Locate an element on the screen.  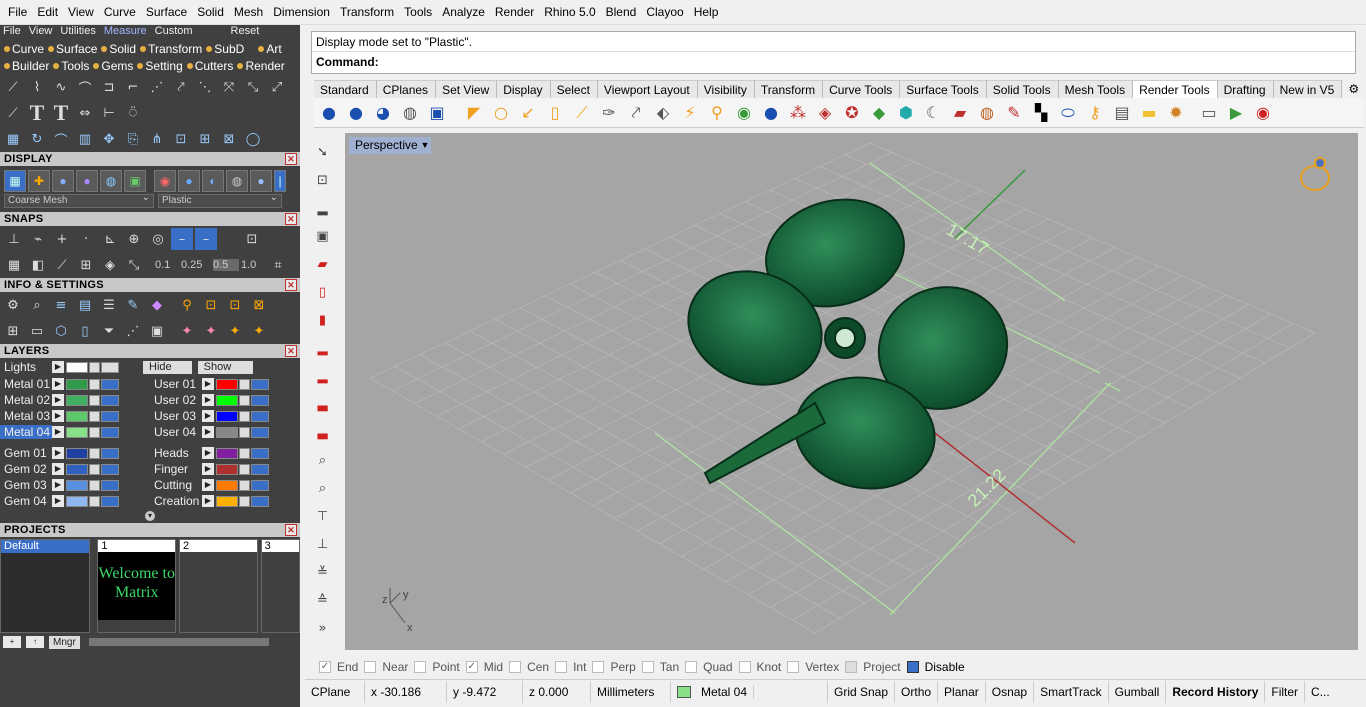
monitor-icon: ▭ is located at coordinates (37, 331).